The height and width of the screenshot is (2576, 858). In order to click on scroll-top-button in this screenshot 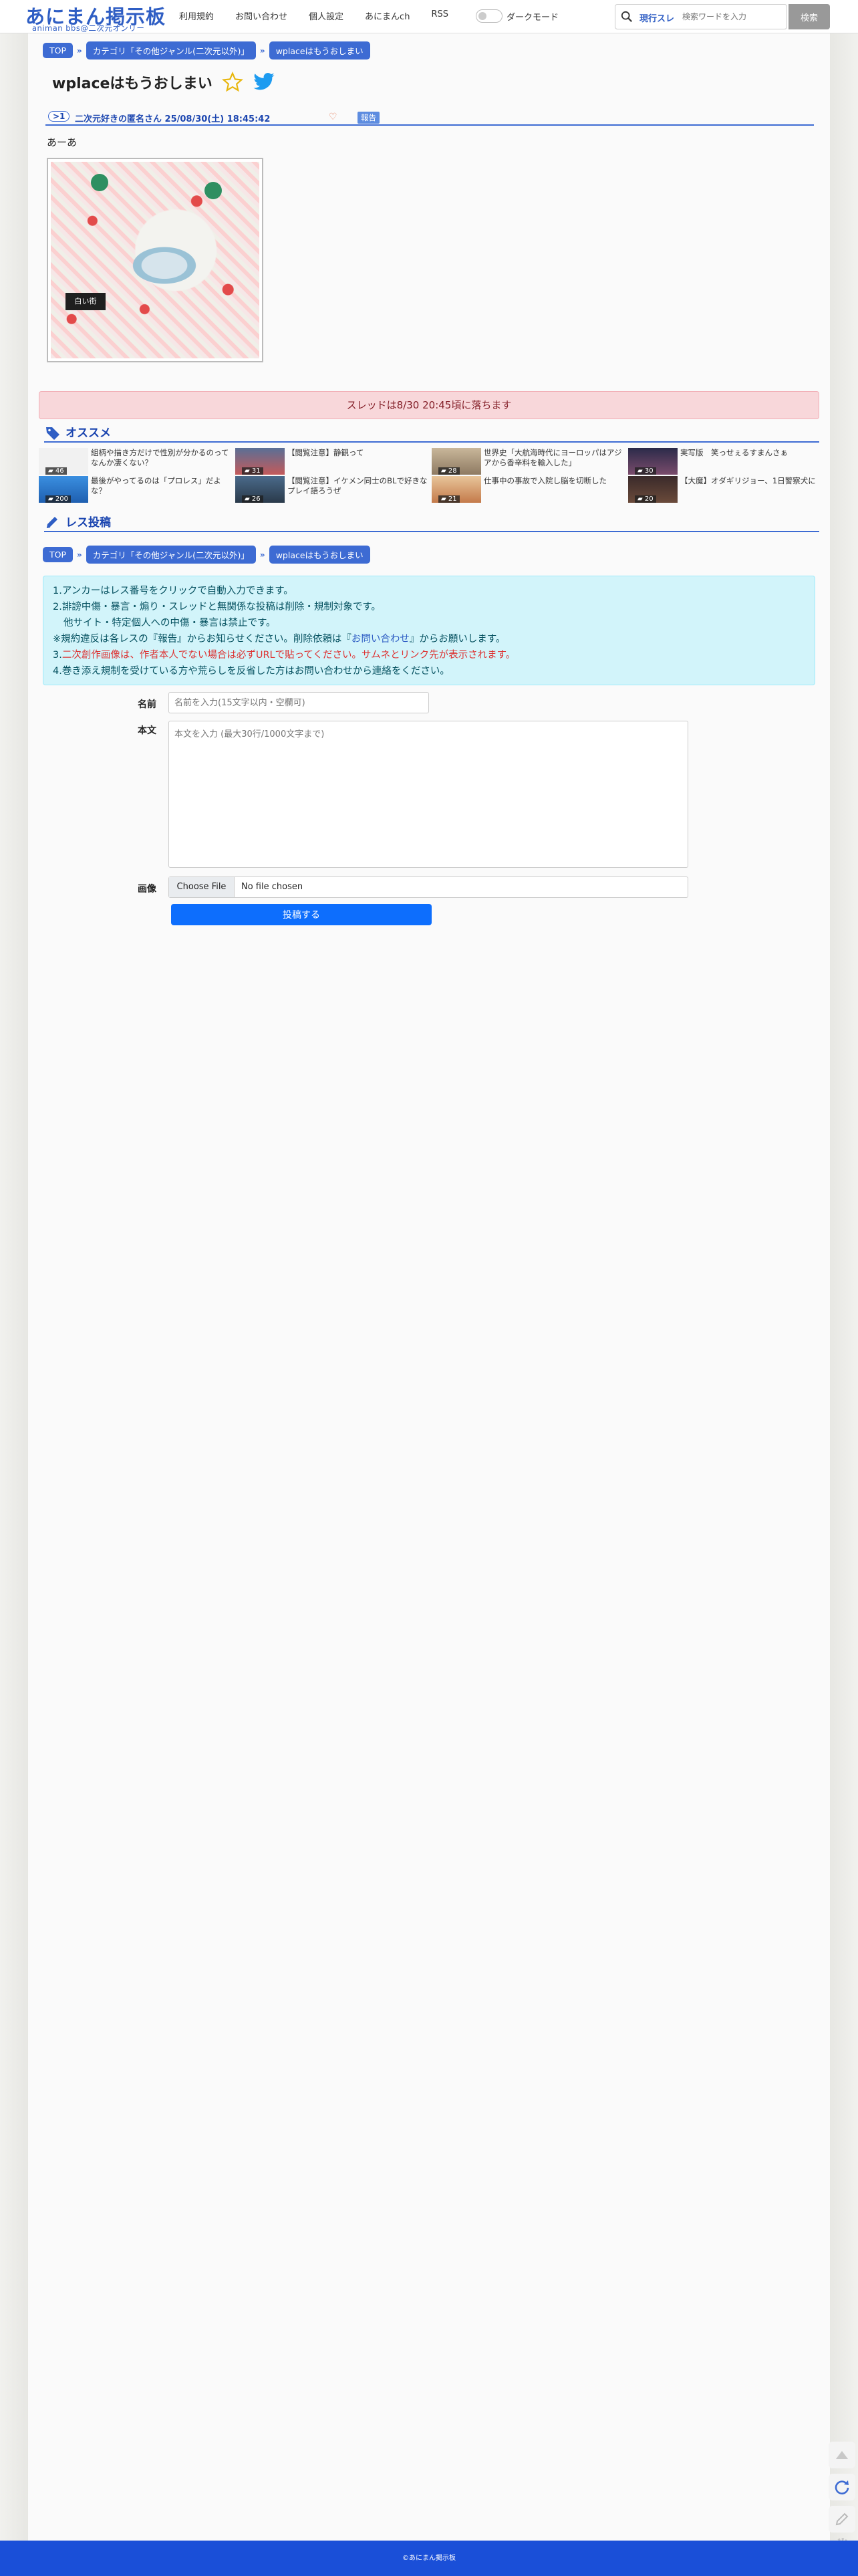, I will do `click(842, 2455)`.